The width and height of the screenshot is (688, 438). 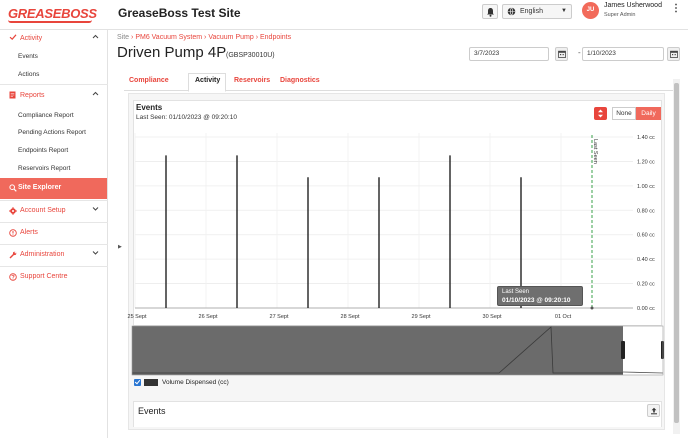 I want to click on upload-icon, so click(x=654, y=411).